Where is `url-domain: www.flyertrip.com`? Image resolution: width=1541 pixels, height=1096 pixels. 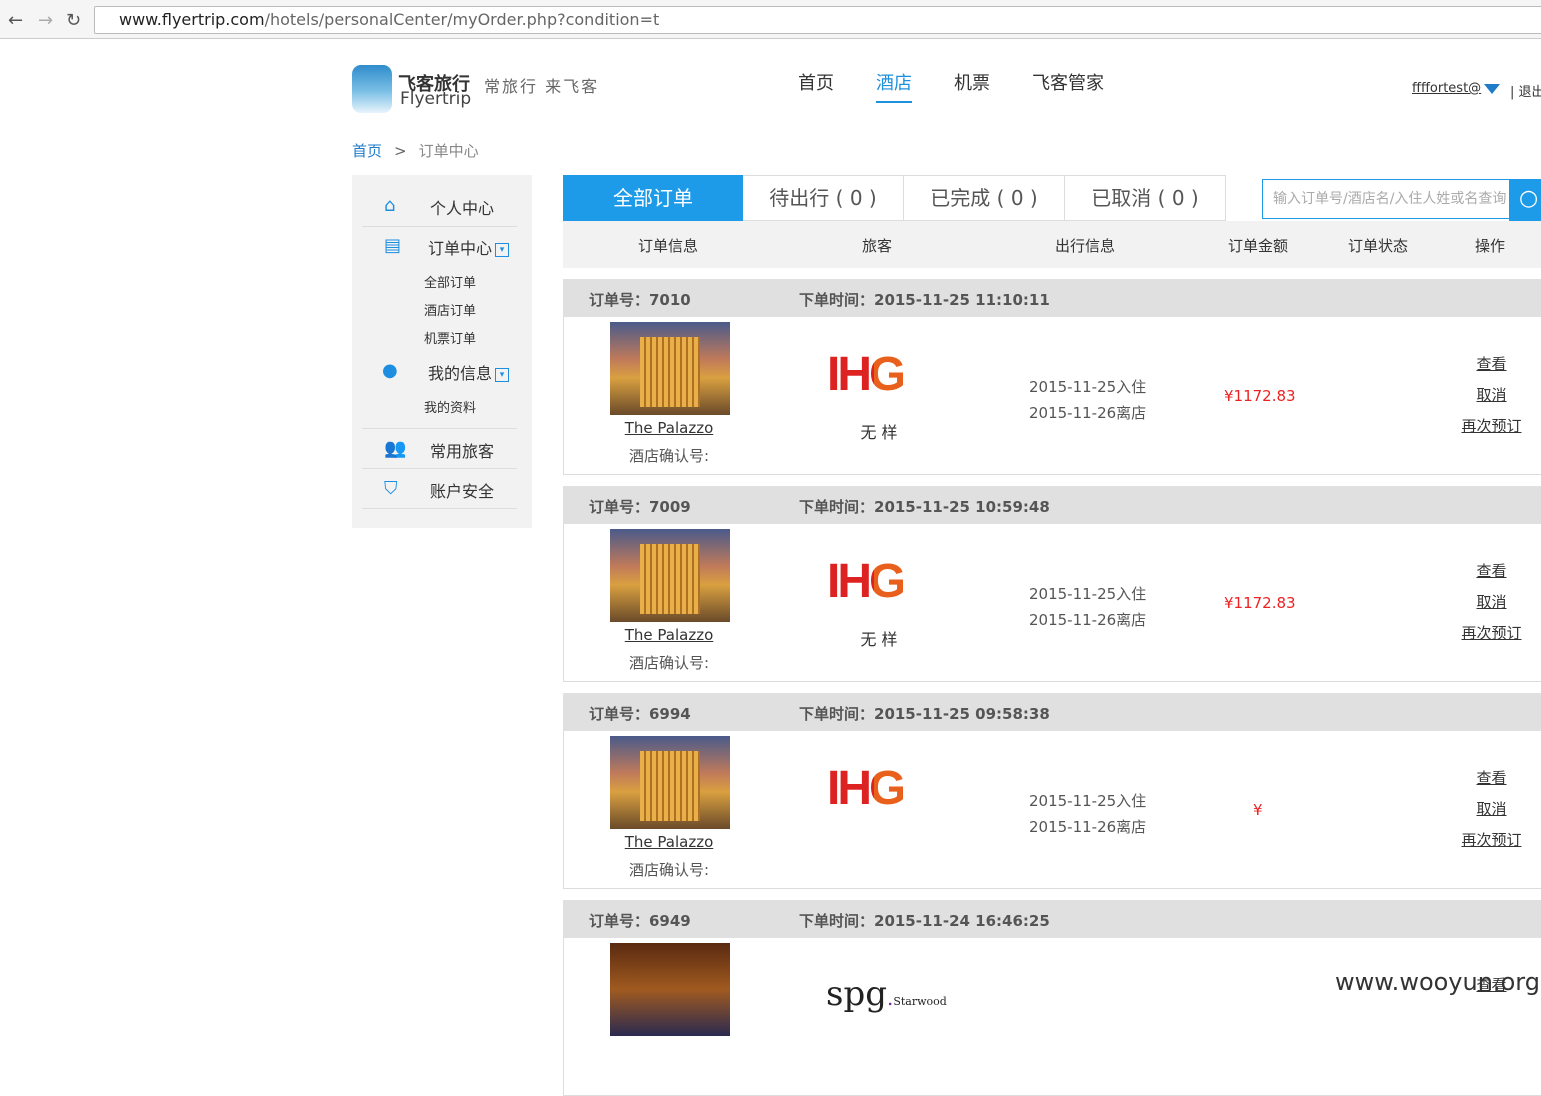 url-domain: www.flyertrip.com is located at coordinates (192, 19).